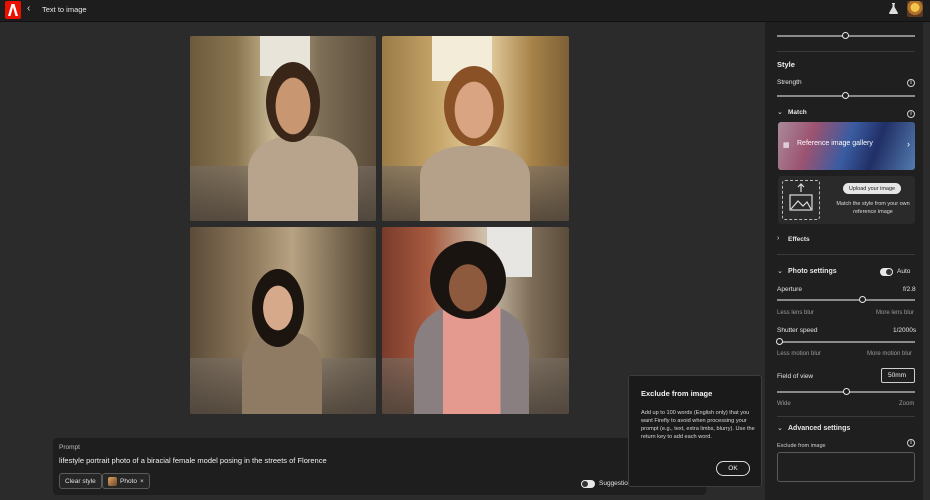 The width and height of the screenshot is (930, 500). Describe the element at coordinates (909, 289) in the screenshot. I see `aperture-value: f/2.8` at that location.